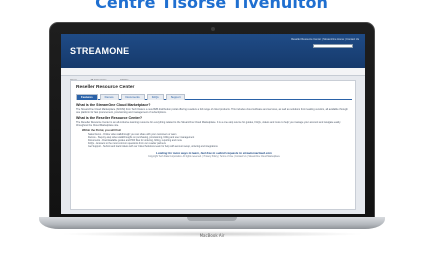 This screenshot has height=255, width=423. Describe the element at coordinates (214, 97) in the screenshot. I see `tab-bar: Features Demos Documents FAQs Support` at that location.